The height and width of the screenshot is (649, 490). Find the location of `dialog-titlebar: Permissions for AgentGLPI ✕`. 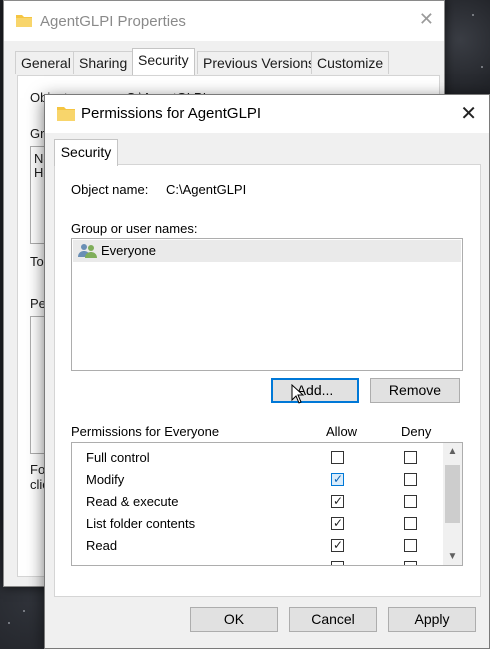

dialog-titlebar: Permissions for AgentGLPI ✕ is located at coordinates (267, 114).